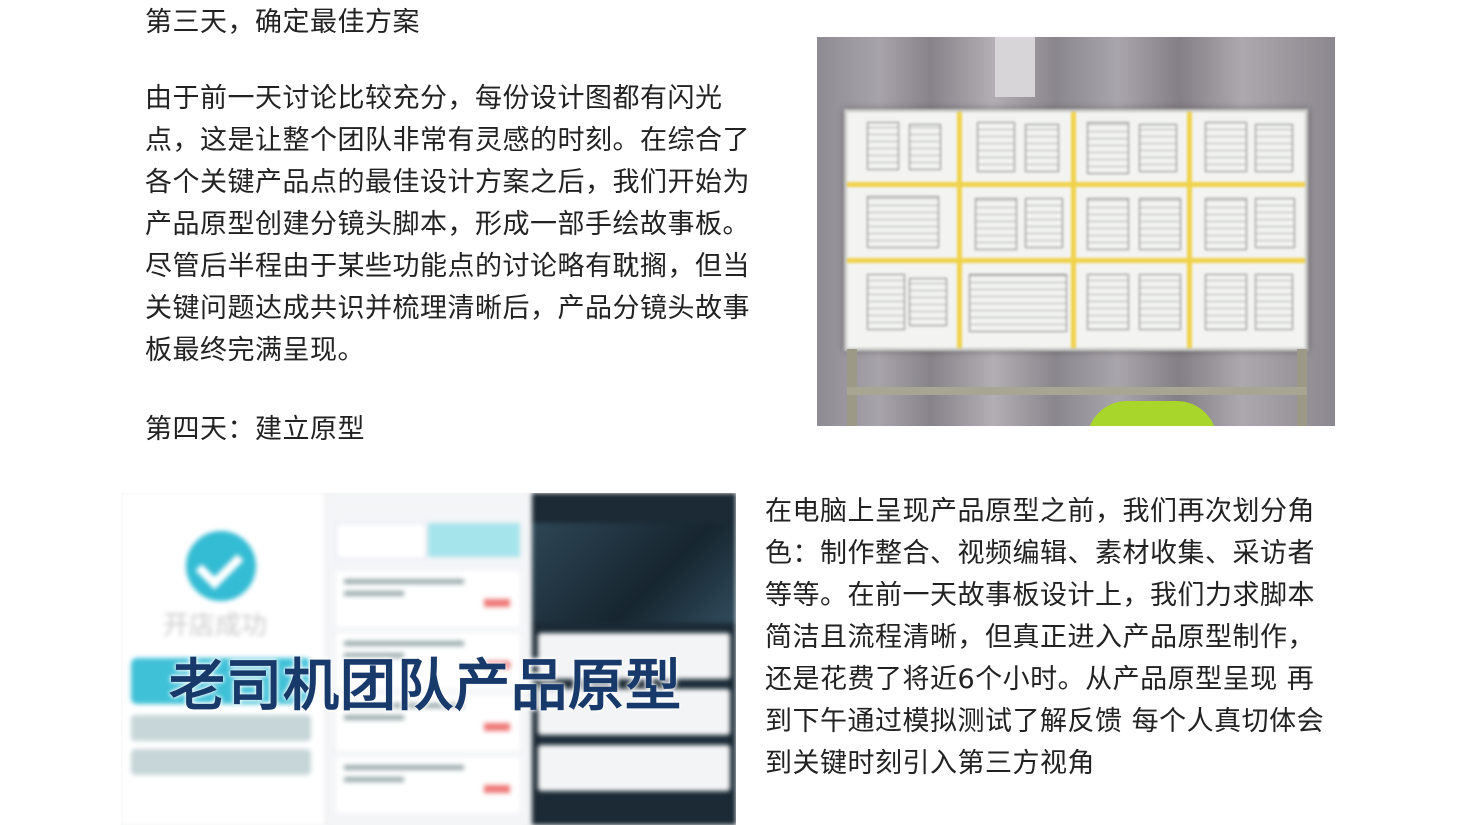  I want to click on day4-heading: 第四天：建立原型, so click(255, 429).